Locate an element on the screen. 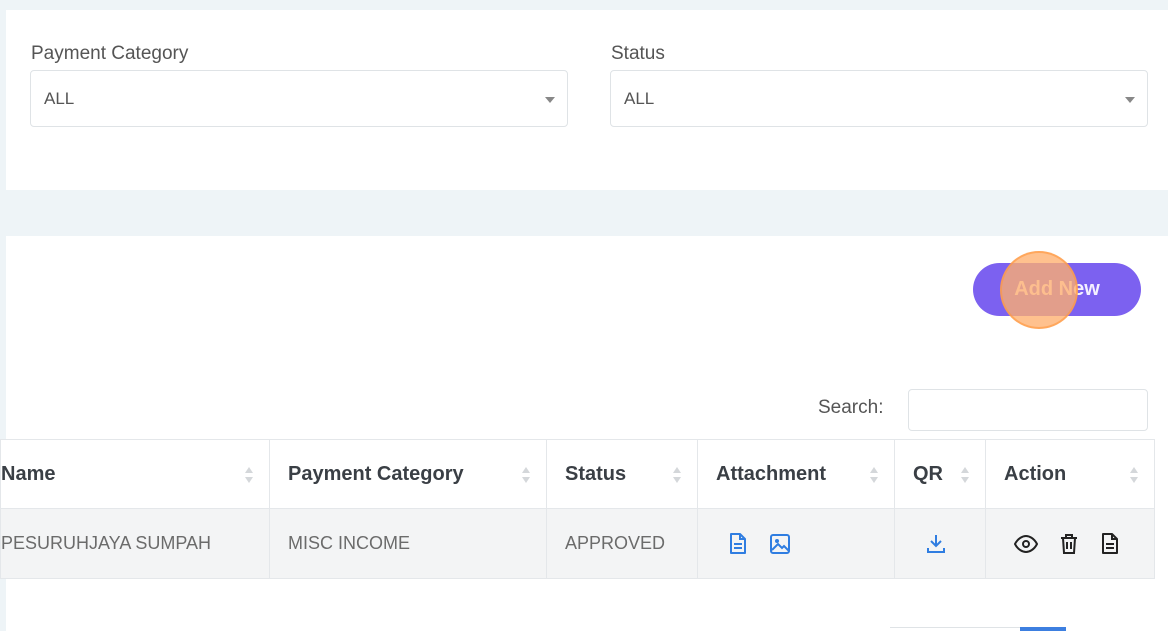  download-icon is located at coordinates (936, 544).